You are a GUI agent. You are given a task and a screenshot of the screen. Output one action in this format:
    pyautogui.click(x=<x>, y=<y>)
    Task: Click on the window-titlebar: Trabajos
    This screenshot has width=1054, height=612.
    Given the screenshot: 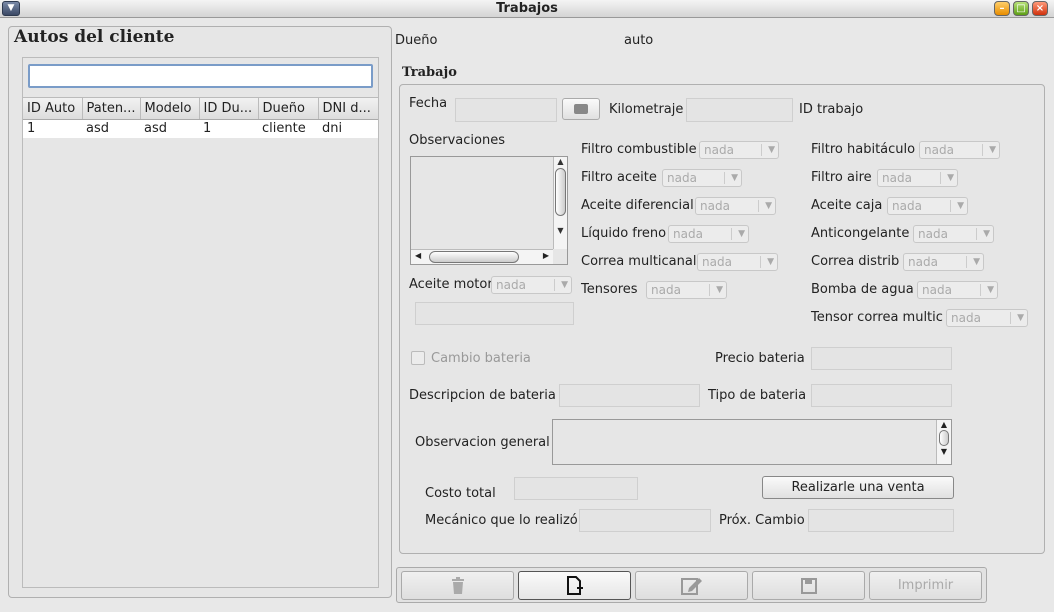 What is the action you would take?
    pyautogui.click(x=527, y=9)
    